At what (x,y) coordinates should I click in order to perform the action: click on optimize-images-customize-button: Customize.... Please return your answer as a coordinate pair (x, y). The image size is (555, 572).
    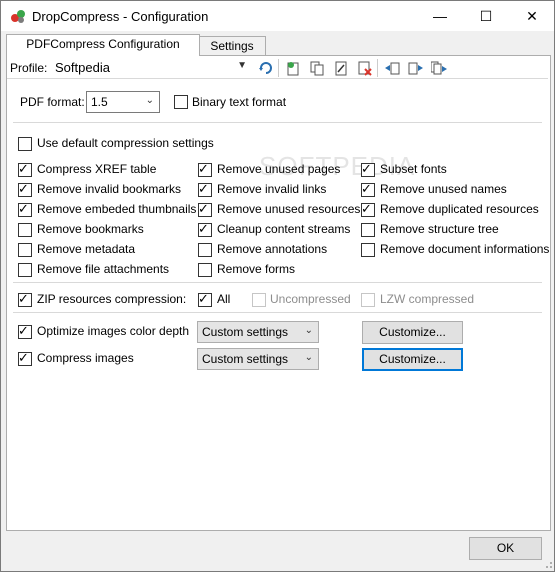
    Looking at the image, I should click on (412, 332).